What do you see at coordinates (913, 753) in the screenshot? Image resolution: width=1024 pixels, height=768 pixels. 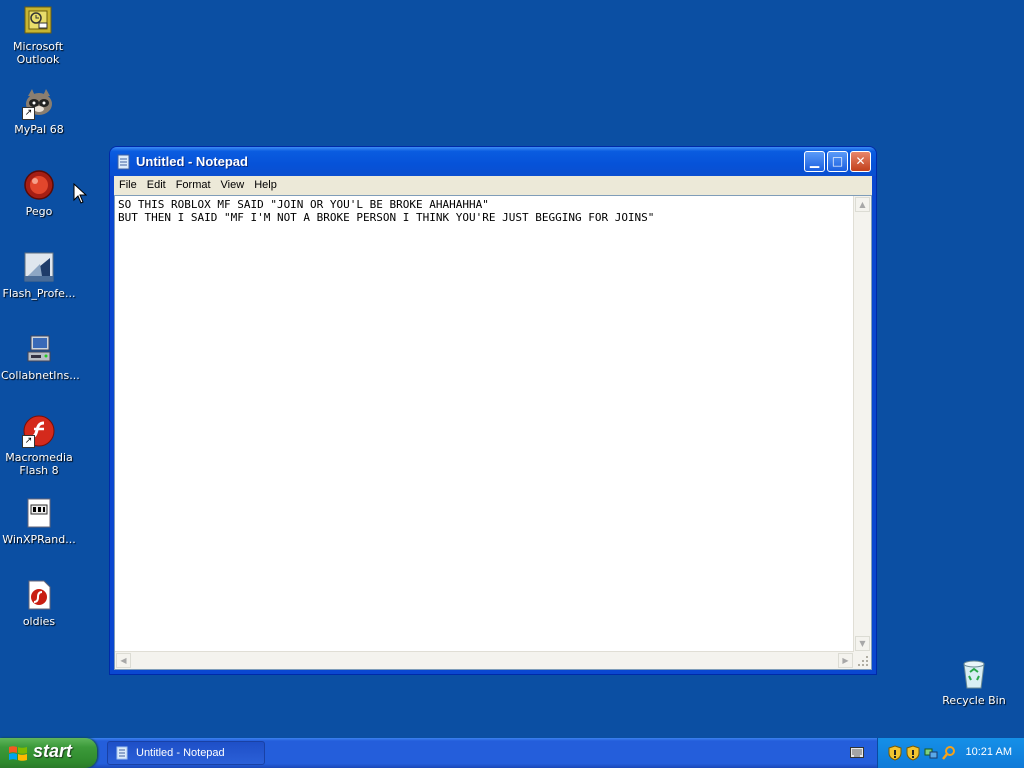 I see `security-alert-icon` at bounding box center [913, 753].